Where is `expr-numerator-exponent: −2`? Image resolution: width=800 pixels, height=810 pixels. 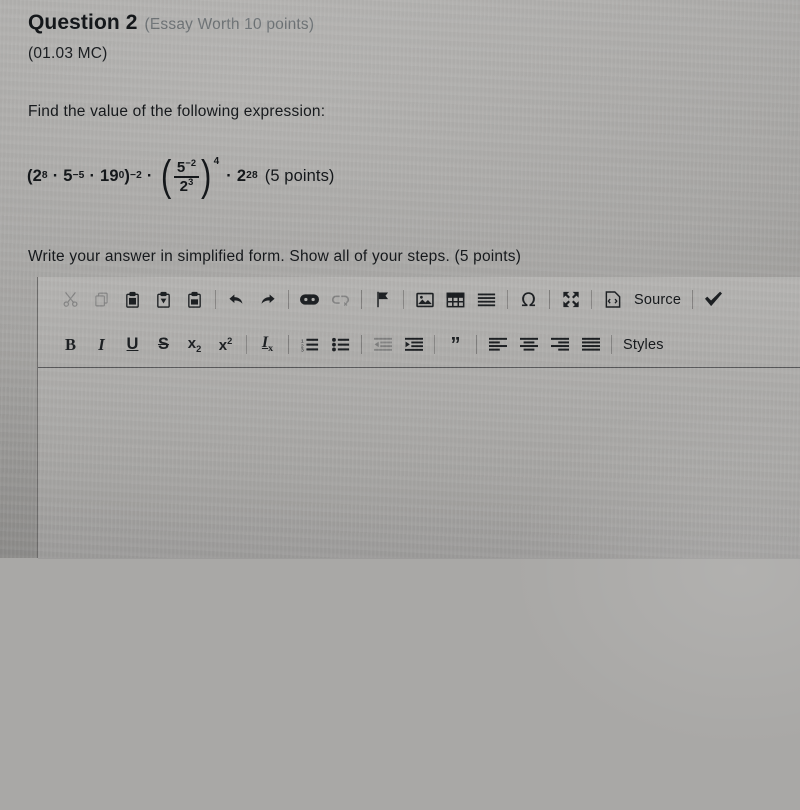 expr-numerator-exponent: −2 is located at coordinates (191, 163).